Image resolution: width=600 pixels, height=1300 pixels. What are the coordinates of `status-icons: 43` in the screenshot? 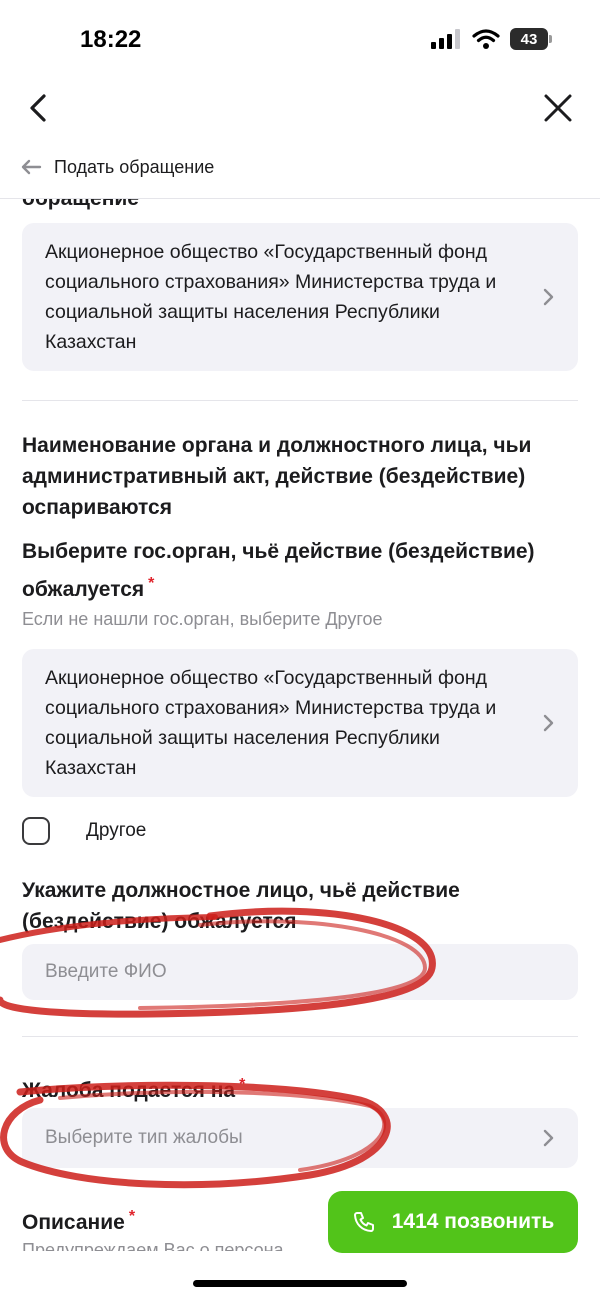 It's located at (491, 39).